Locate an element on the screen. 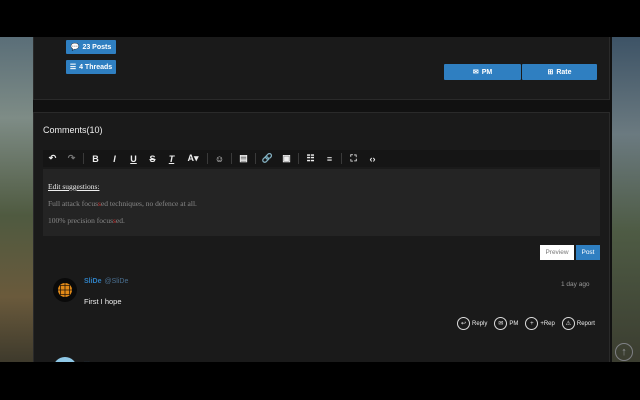 This screenshot has width=640, height=400. undo-icon: ↶ is located at coordinates (52, 158).